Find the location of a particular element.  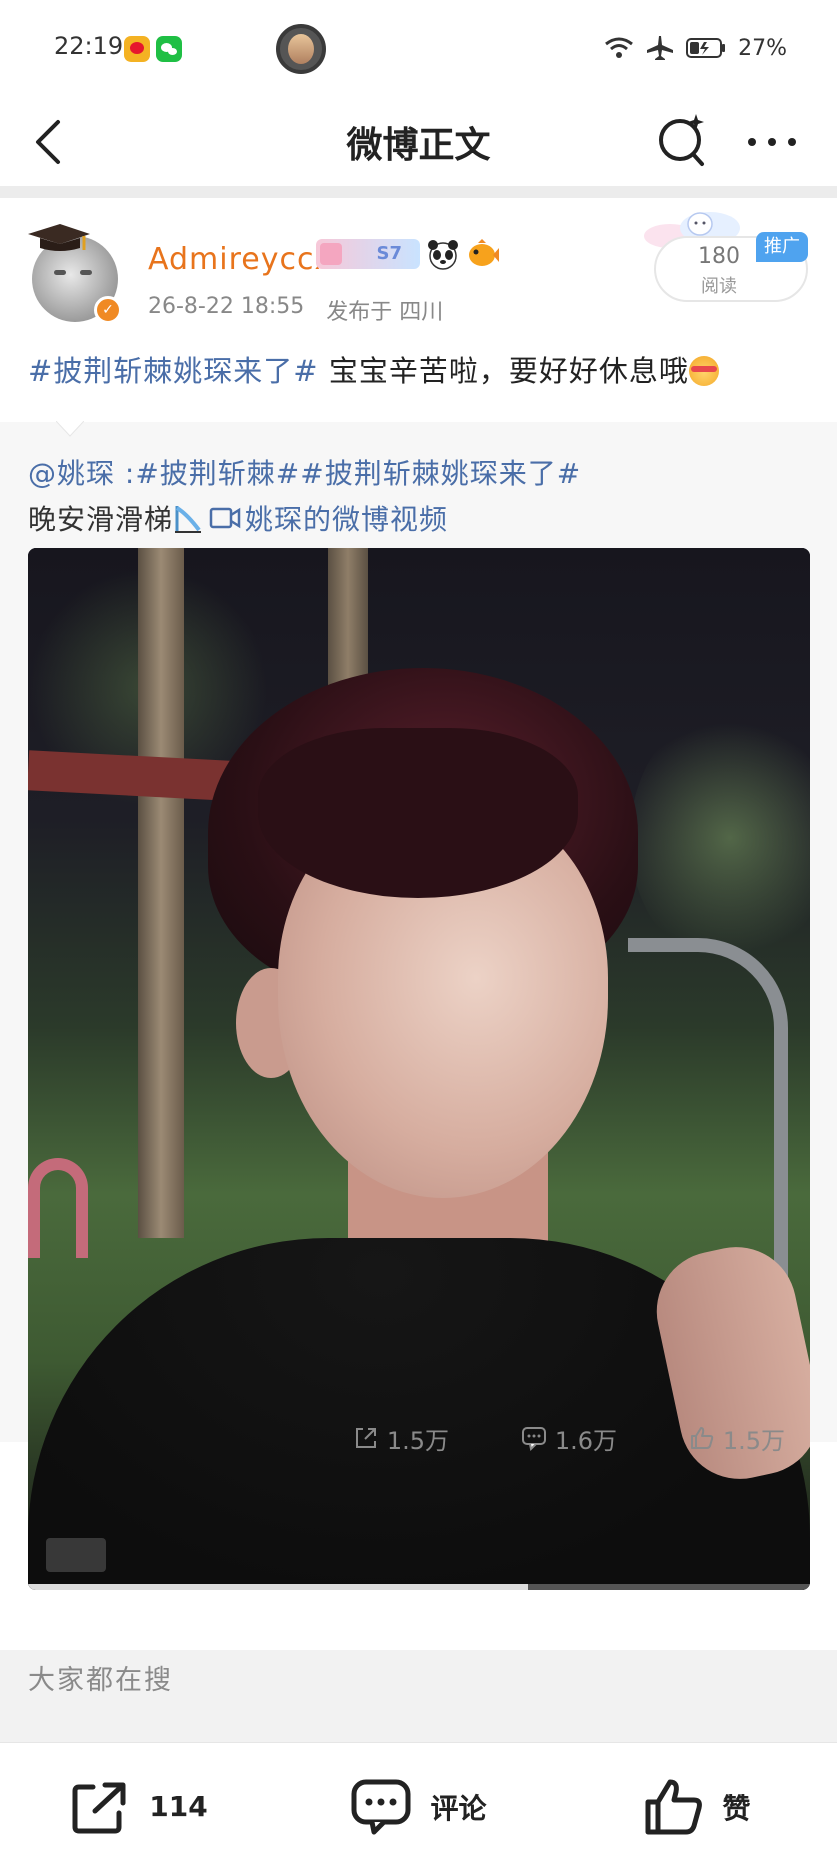

repost-share-count: 1.5万 is located at coordinates (417, 1440).